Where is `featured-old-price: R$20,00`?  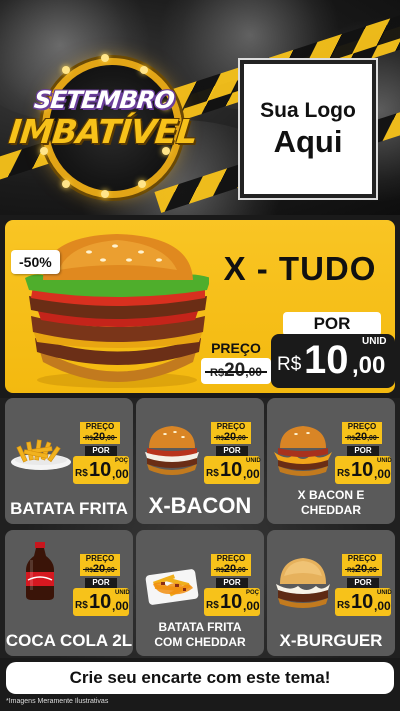 featured-old-price: R$20,00 is located at coordinates (236, 371).